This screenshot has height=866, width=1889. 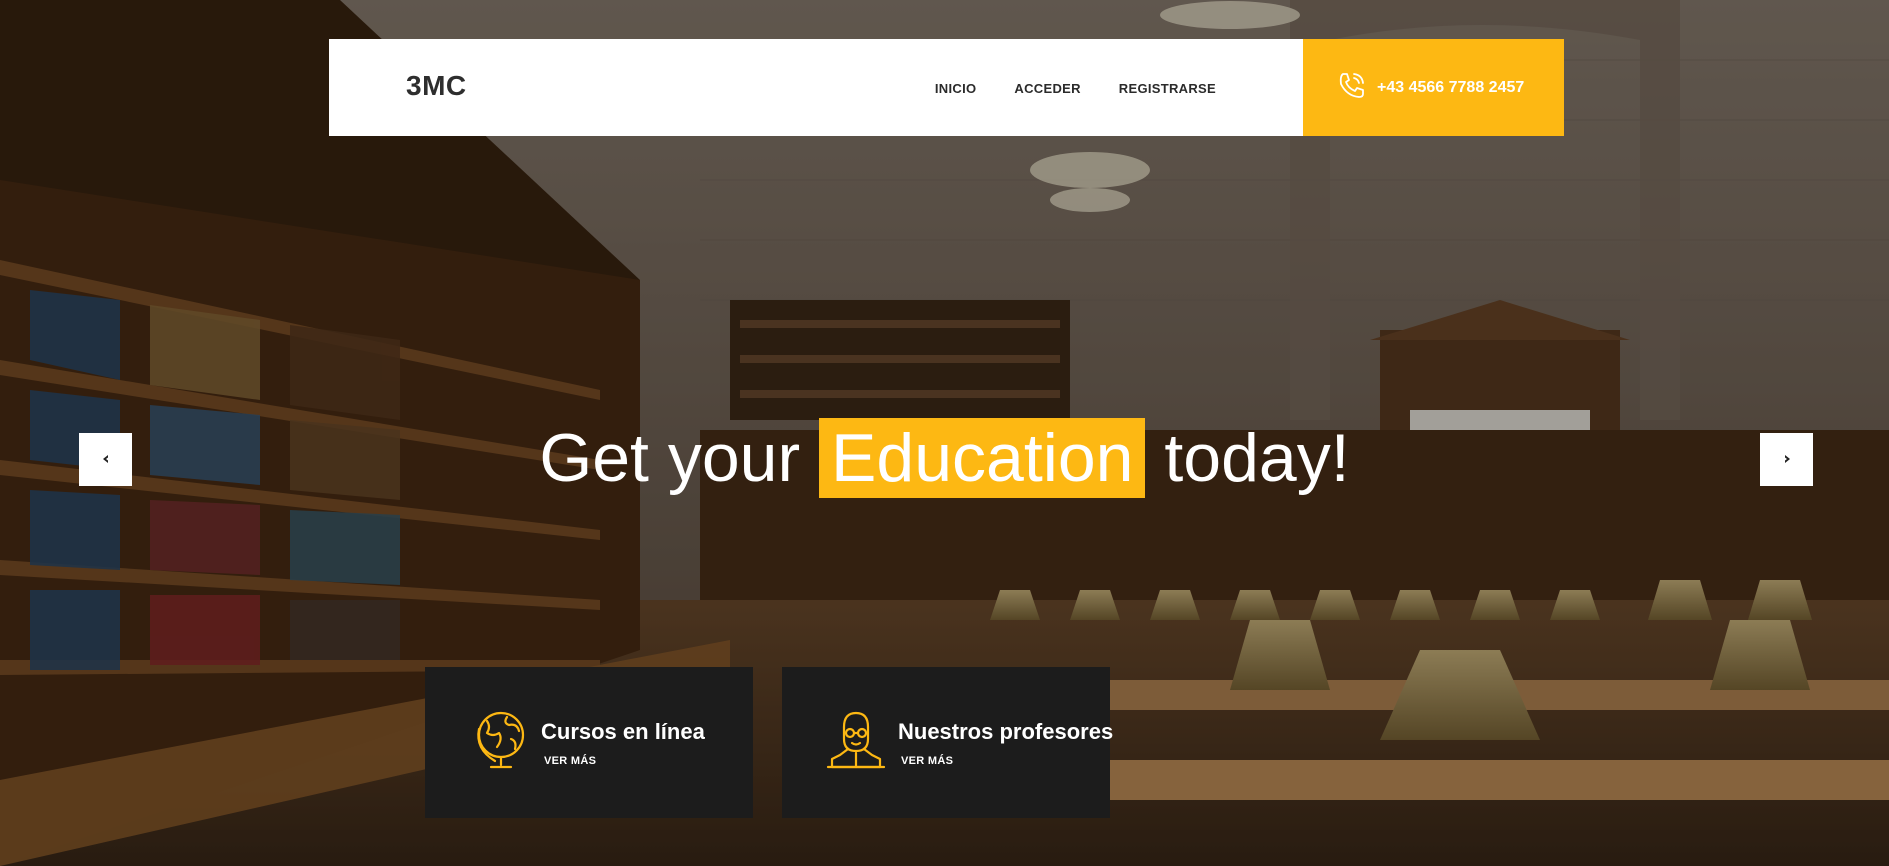 What do you see at coordinates (956, 88) in the screenshot?
I see `nav-link-inicio: INICIO` at bounding box center [956, 88].